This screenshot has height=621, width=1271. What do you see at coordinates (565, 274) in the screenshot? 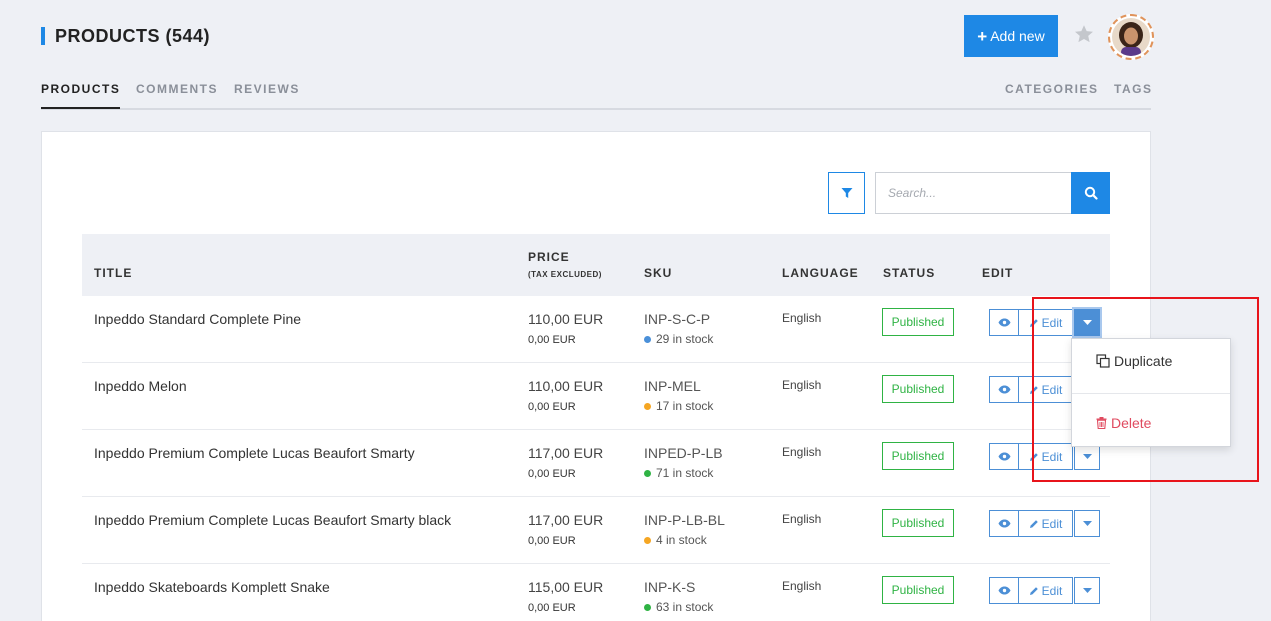
I see `th-price-sub: (TAX EXCLUDED)` at bounding box center [565, 274].